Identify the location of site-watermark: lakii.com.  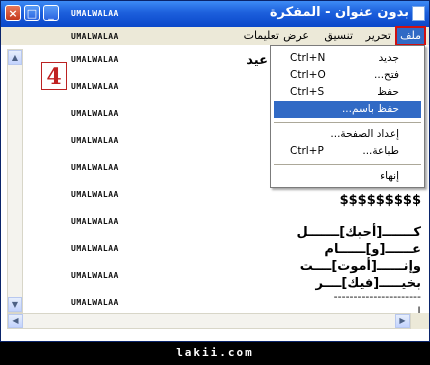
(215, 352).